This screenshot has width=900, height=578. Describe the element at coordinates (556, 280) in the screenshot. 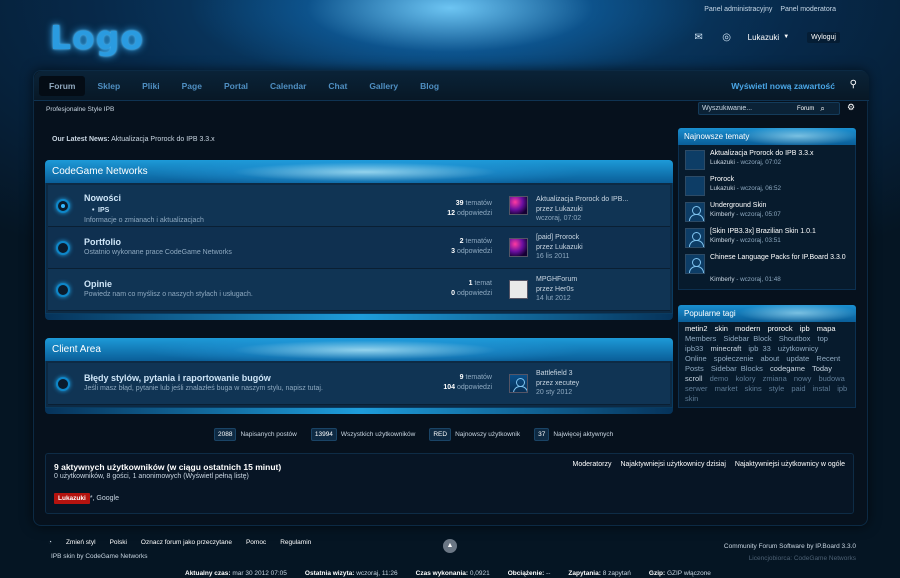

I see `last-post-title: MPGHForum` at that location.